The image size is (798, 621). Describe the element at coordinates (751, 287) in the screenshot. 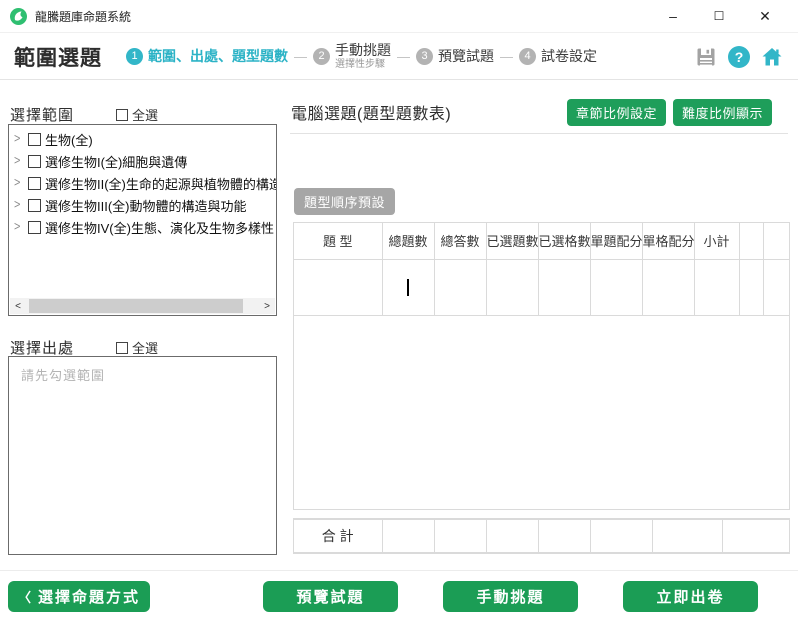

I see `cell-empty` at that location.